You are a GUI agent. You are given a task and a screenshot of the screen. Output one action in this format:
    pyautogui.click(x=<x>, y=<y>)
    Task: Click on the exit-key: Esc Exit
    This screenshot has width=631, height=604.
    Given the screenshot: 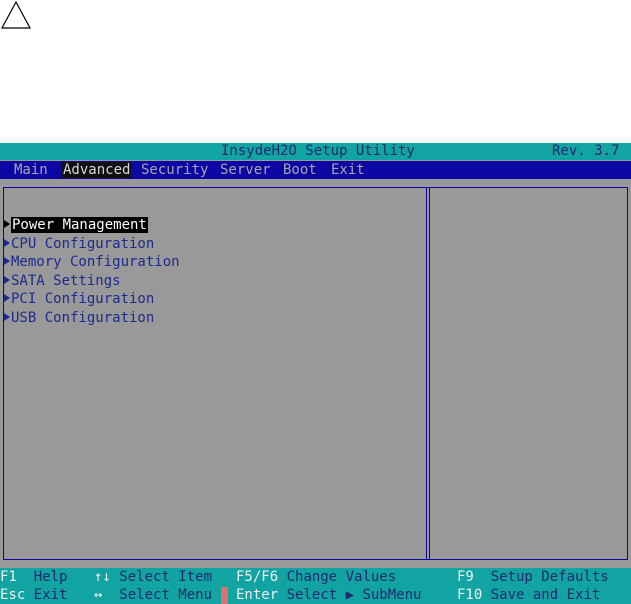 What is the action you would take?
    pyautogui.click(x=34, y=595)
    